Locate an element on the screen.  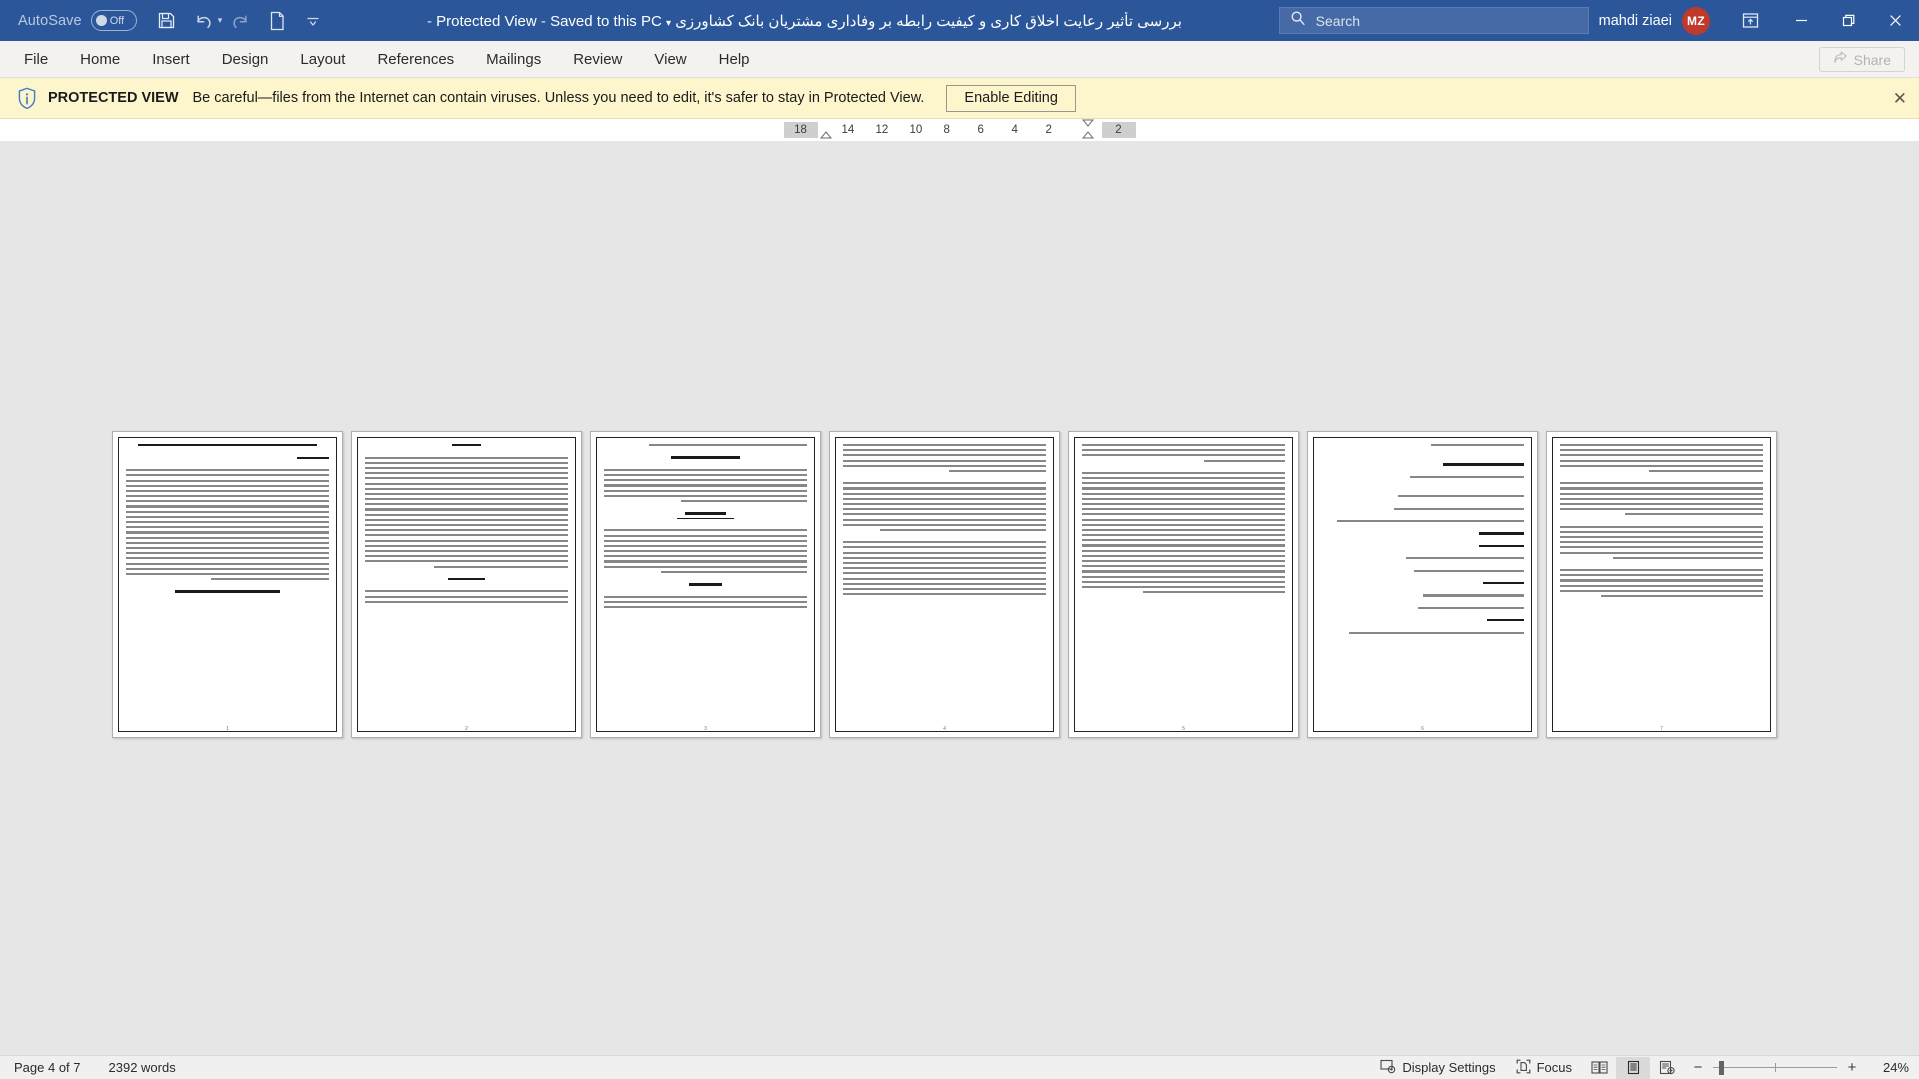
document-page: 4 is located at coordinates (944, 584).